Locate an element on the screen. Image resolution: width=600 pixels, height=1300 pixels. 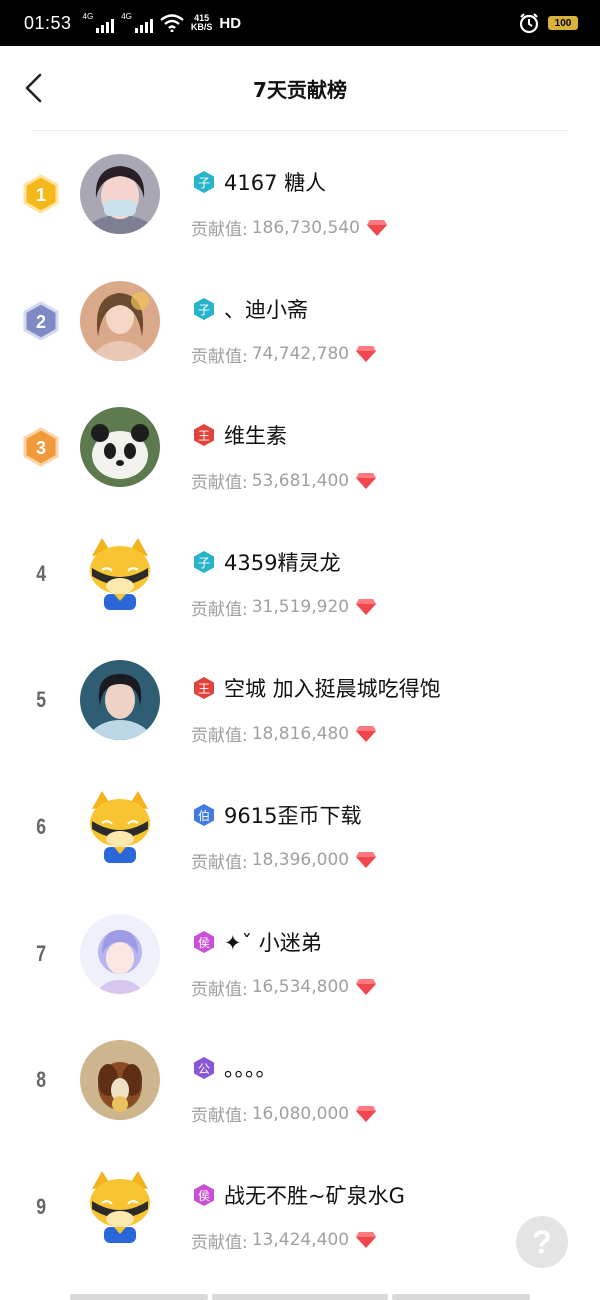
level-badge-icon: 侯 is located at coordinates (204, 941).